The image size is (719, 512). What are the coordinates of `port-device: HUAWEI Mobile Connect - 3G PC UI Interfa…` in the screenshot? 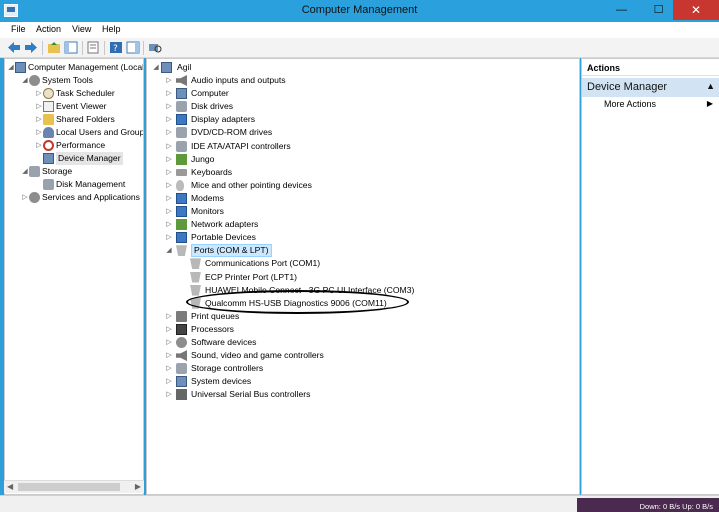 It's located at (363, 290).